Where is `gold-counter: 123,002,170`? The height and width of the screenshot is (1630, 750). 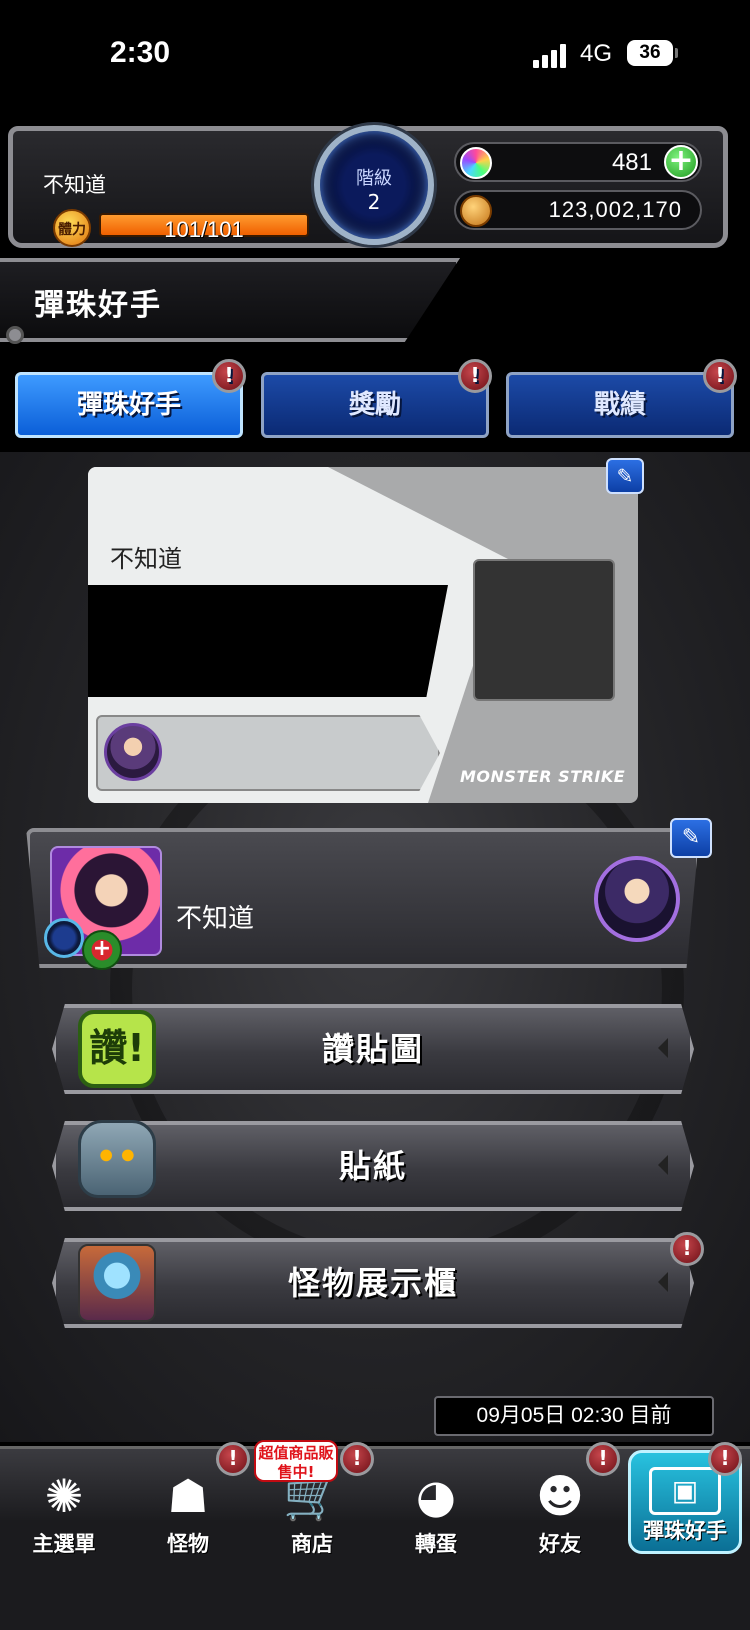
gold-counter: 123,002,170 is located at coordinates (578, 210).